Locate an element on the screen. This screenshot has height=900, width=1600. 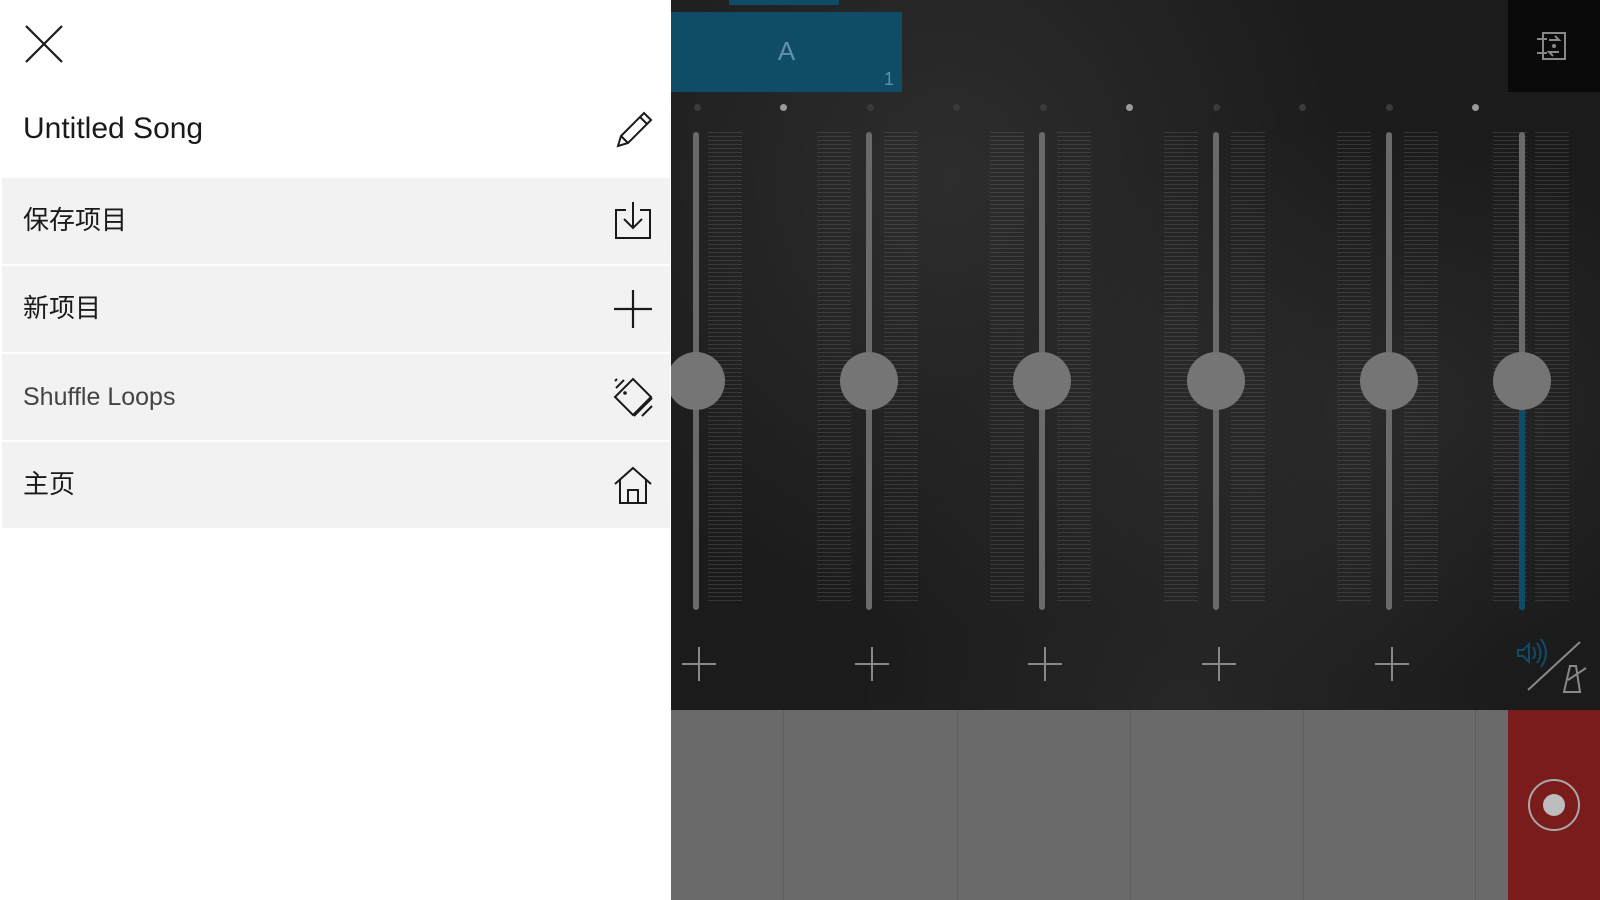
metronome-toggle is located at coordinates (1552, 663).